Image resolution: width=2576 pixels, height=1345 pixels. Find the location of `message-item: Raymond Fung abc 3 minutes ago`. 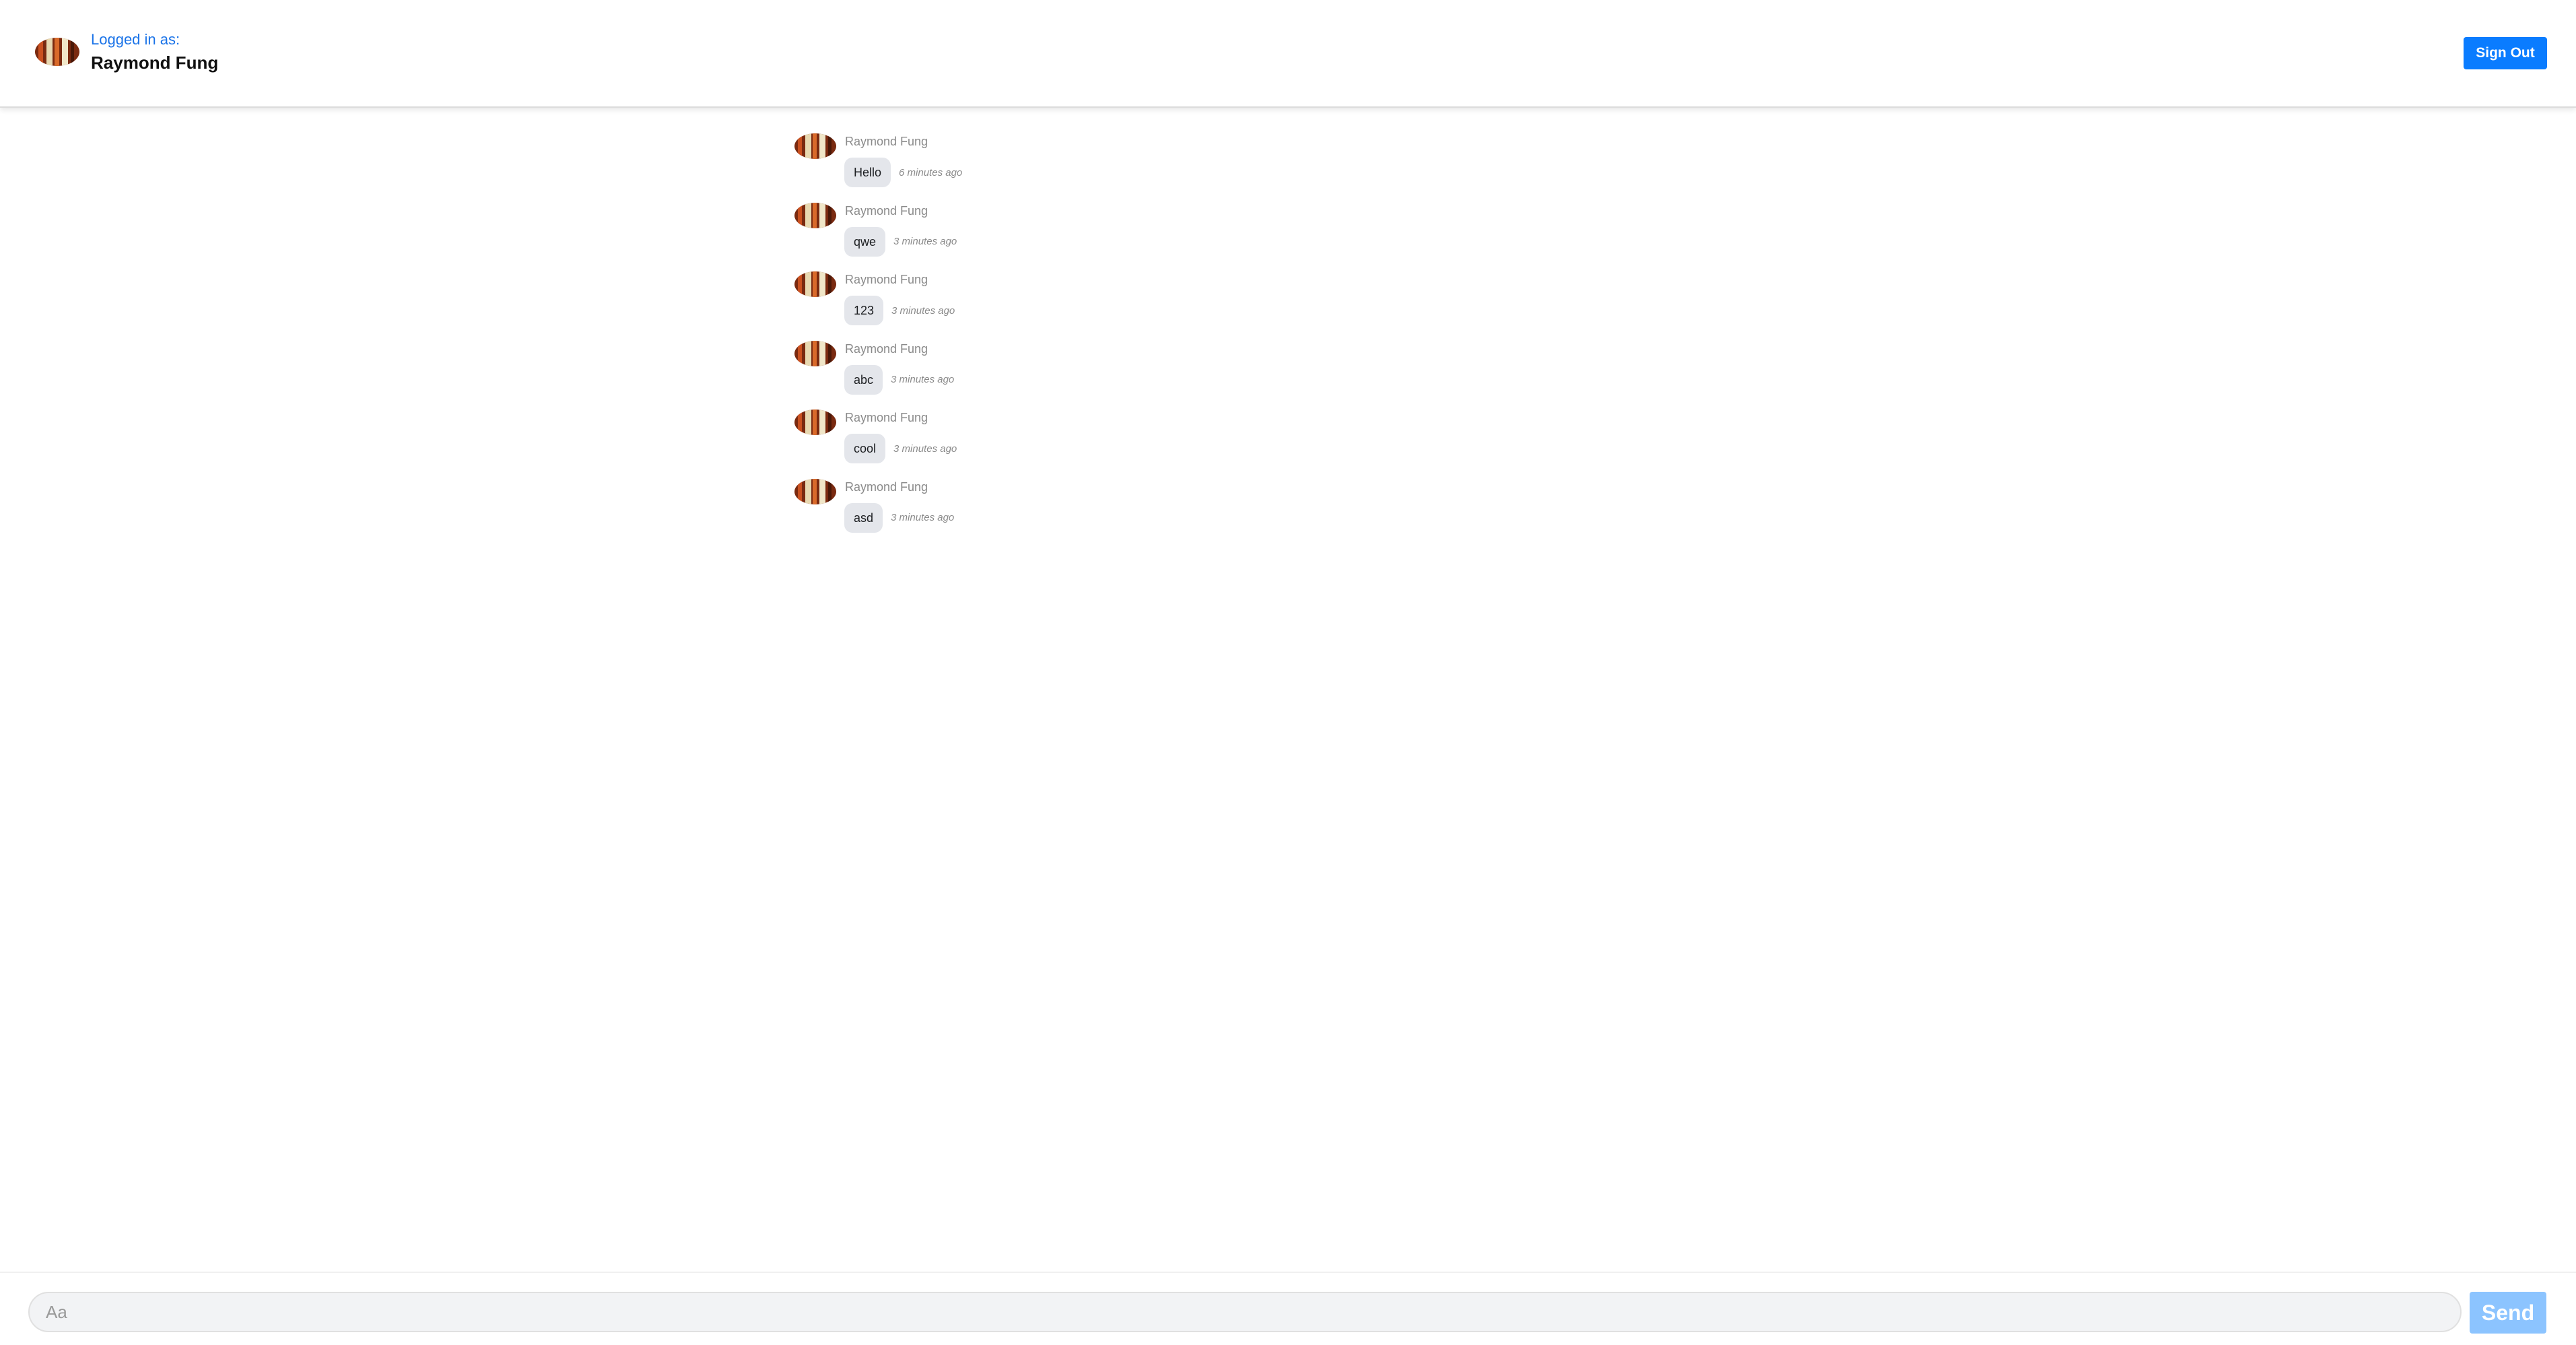

message-item: Raymond Fung abc 3 minutes ago is located at coordinates (1263, 370).